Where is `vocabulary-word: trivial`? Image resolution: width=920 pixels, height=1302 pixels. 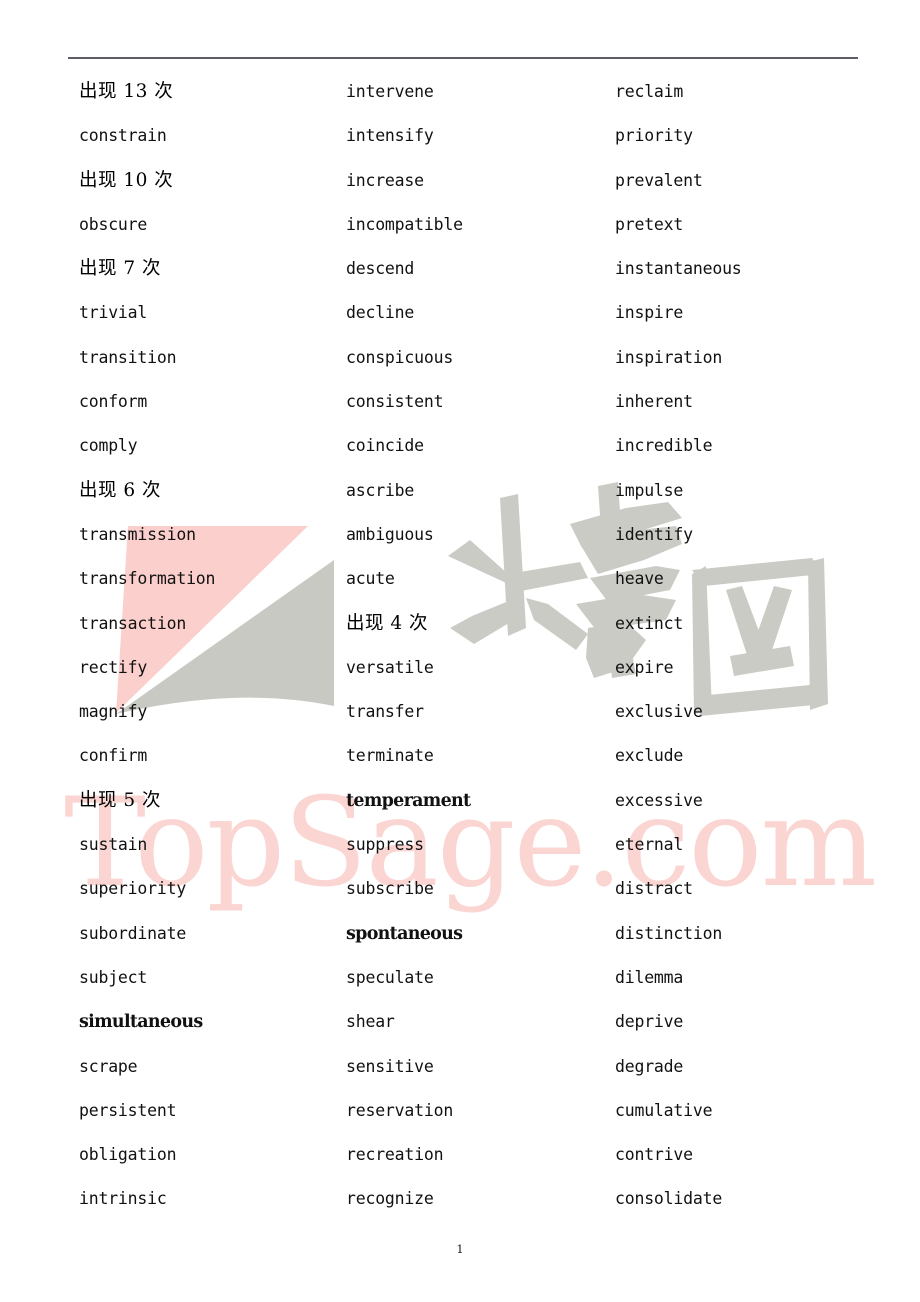
vocabulary-word: trivial is located at coordinates (113, 313).